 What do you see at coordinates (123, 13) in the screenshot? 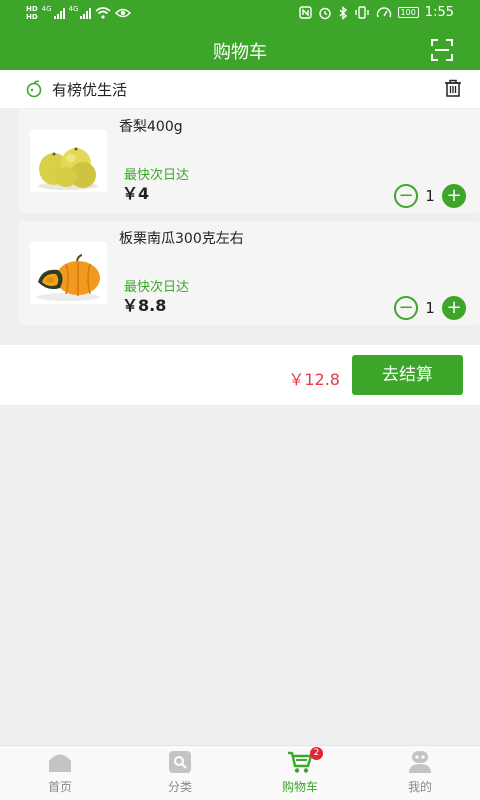
I see `eye-icon` at bounding box center [123, 13].